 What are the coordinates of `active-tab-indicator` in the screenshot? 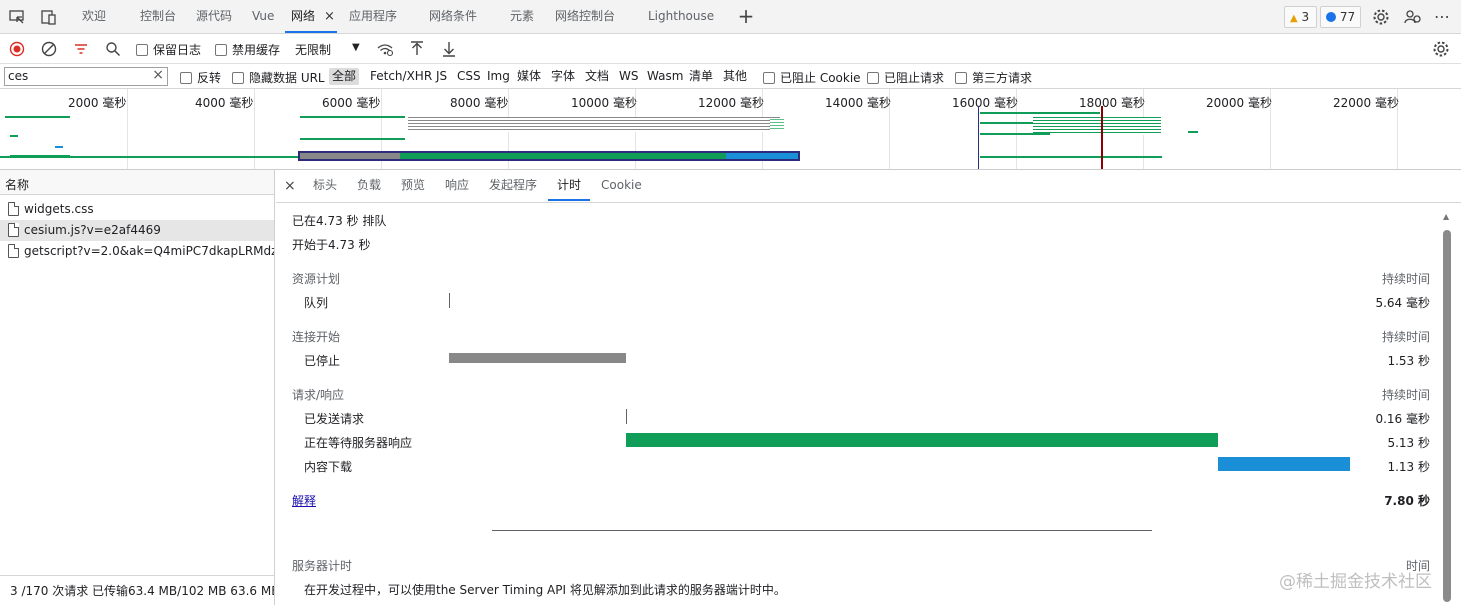 It's located at (311, 32).